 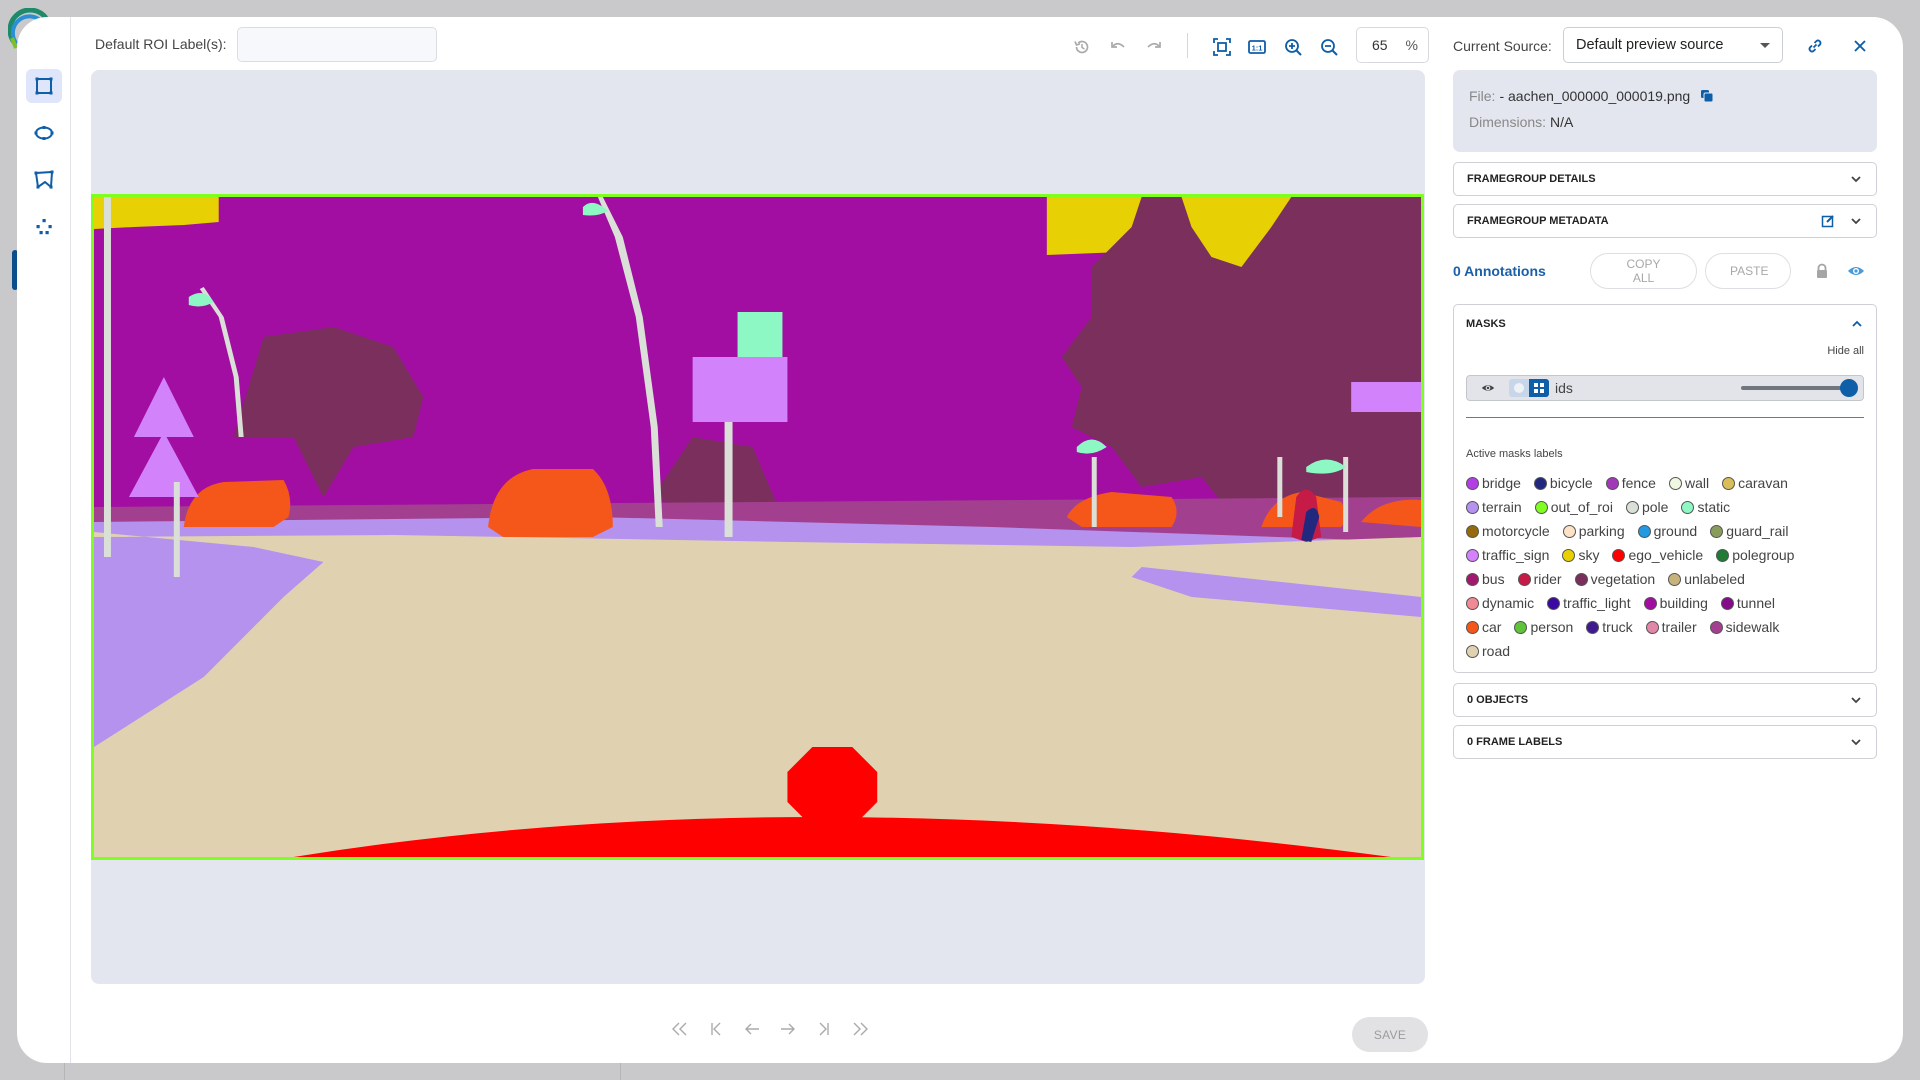 What do you see at coordinates (1828, 221) in the screenshot?
I see `edit-icon` at bounding box center [1828, 221].